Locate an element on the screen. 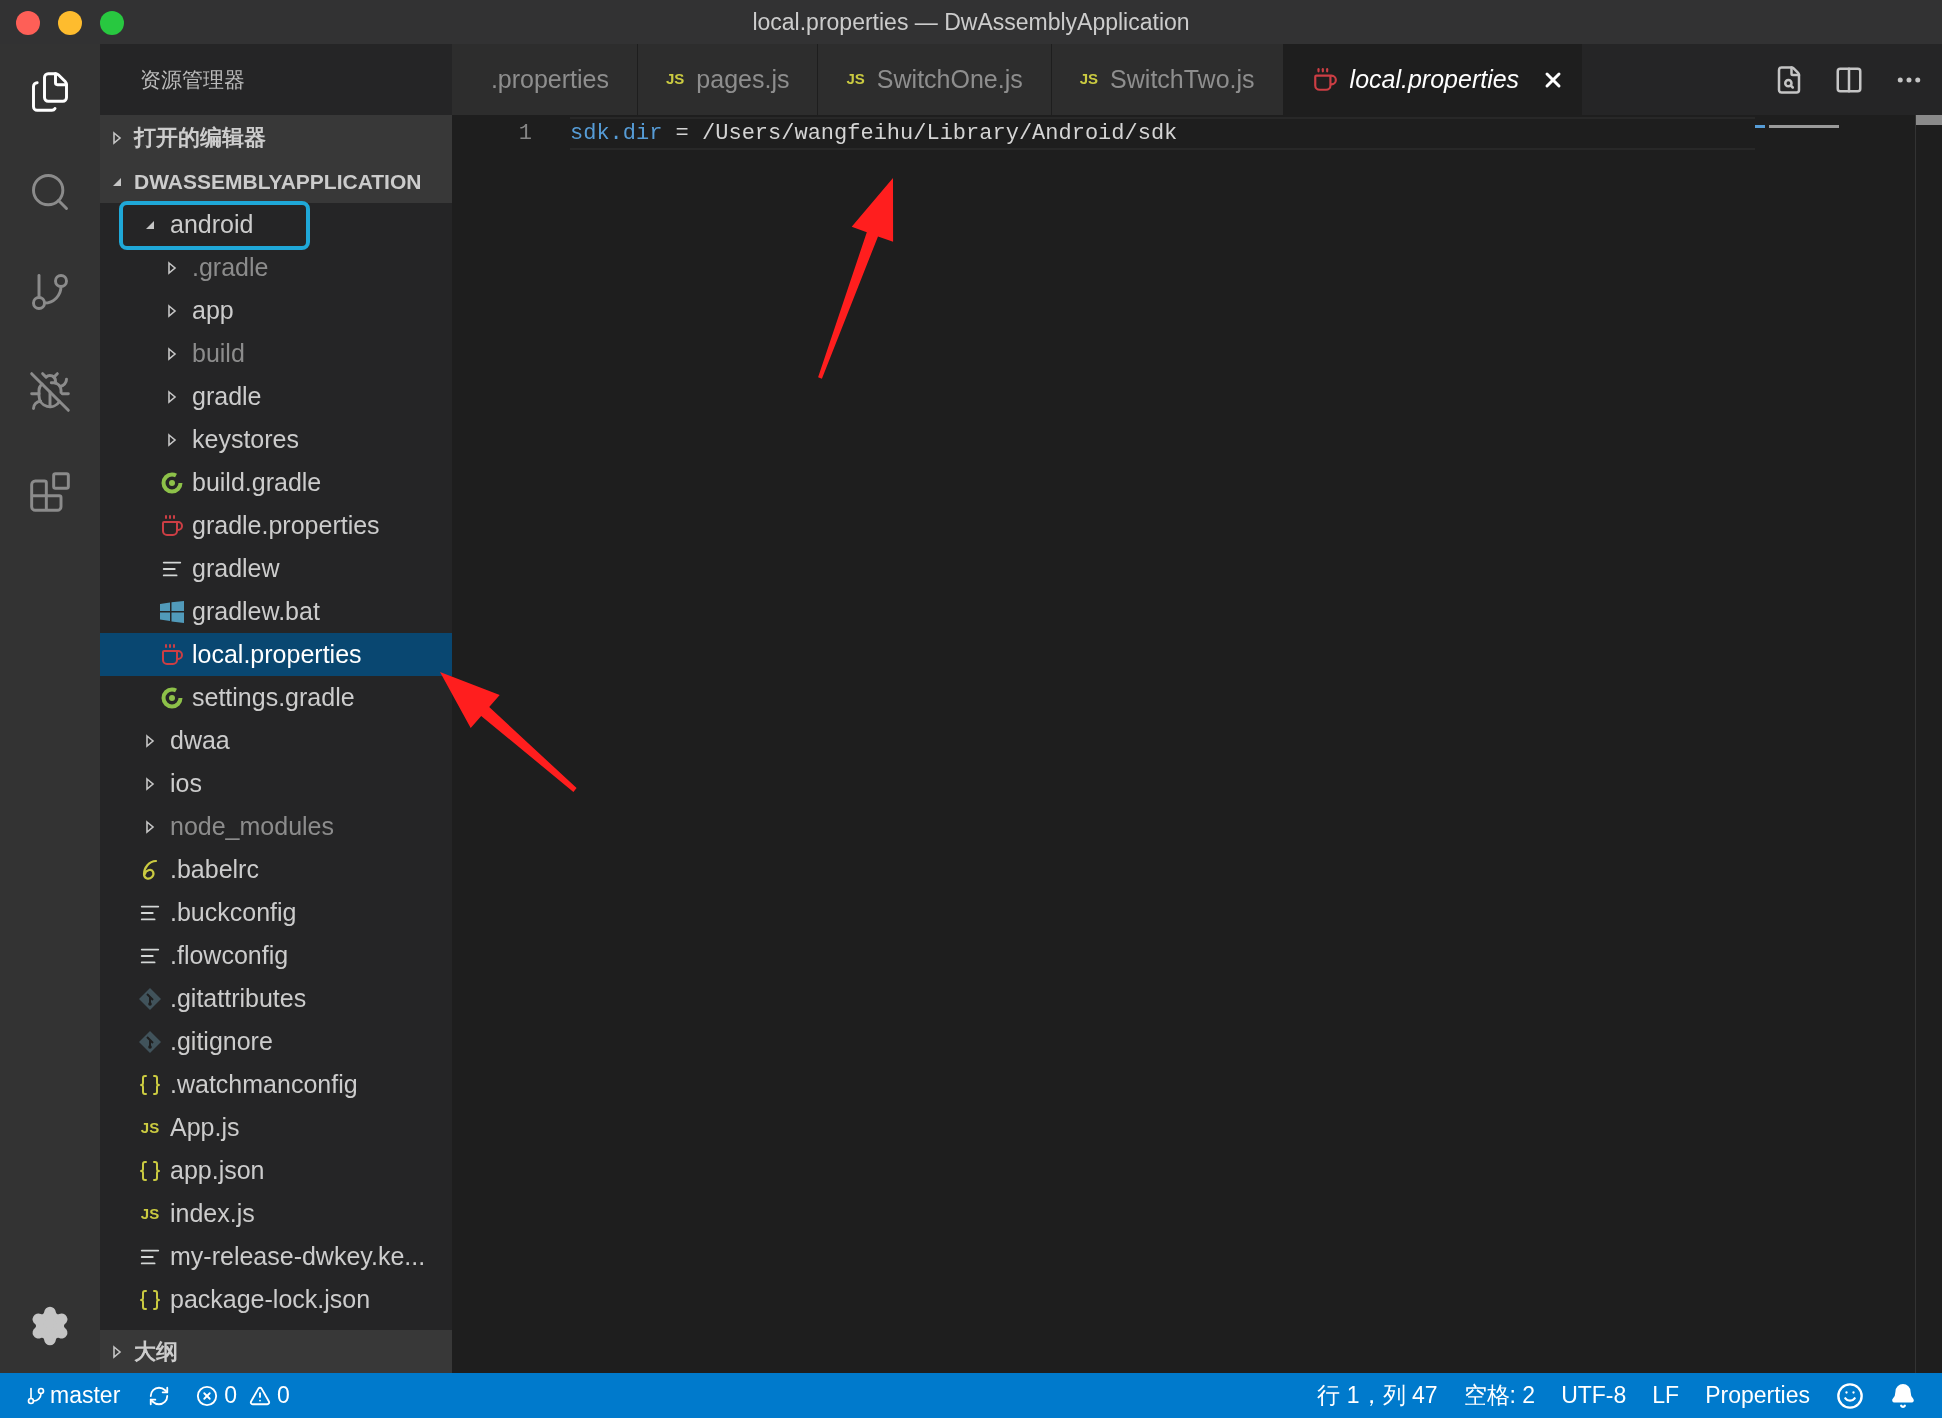 The image size is (1942, 1418). tree-item: .gitignore is located at coordinates (276, 1041).